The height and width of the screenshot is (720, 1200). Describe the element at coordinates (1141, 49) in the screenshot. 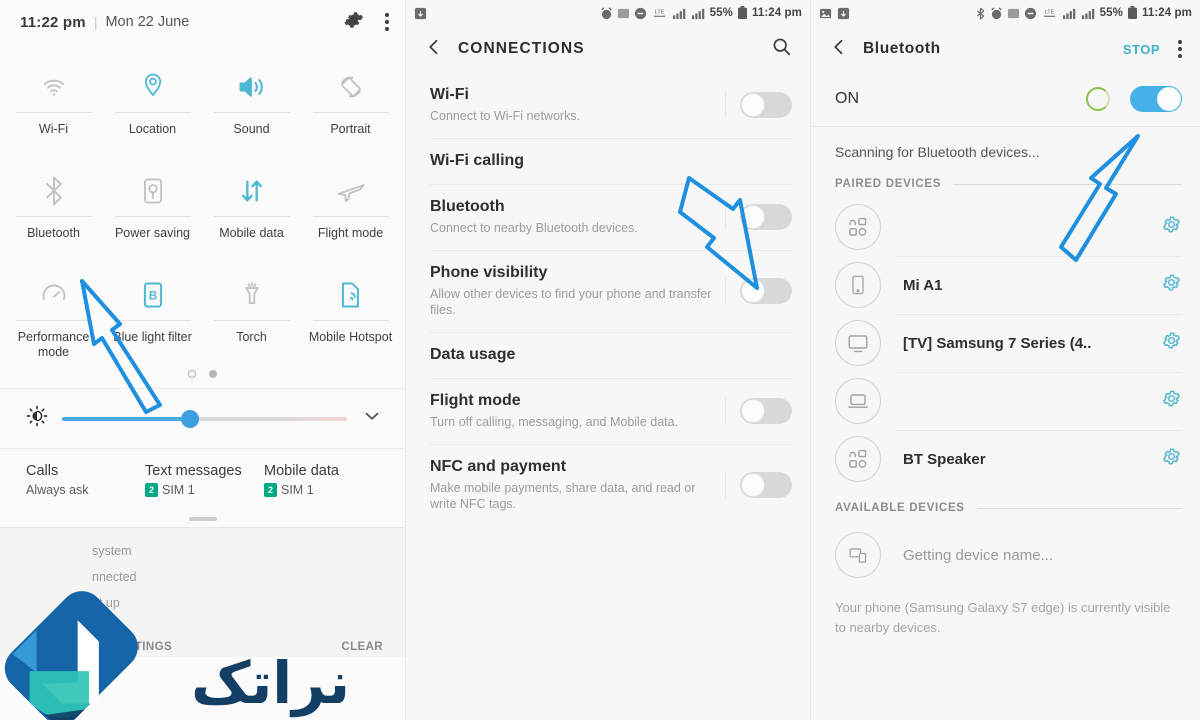

I see `stop-scan-button: STOP` at that location.